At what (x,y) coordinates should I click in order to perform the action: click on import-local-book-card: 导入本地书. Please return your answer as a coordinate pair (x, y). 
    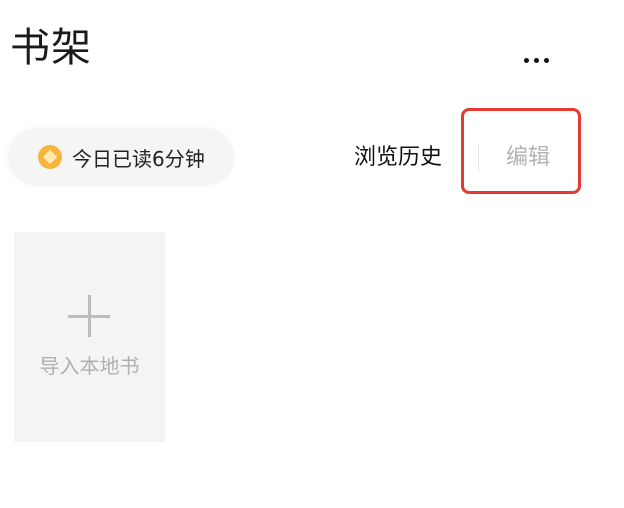
    Looking at the image, I should click on (89, 337).